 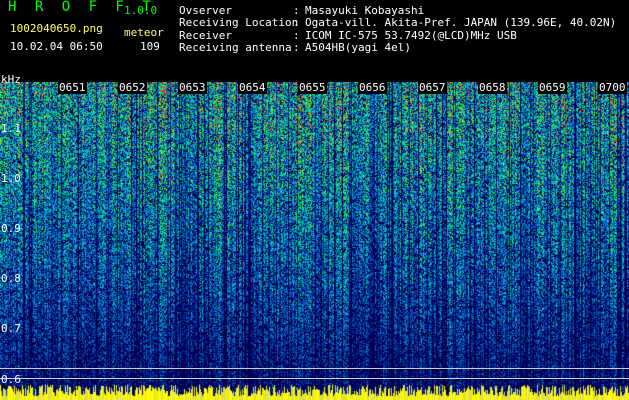 I want to click on time-label-0658: 0658, so click(x=492, y=87).